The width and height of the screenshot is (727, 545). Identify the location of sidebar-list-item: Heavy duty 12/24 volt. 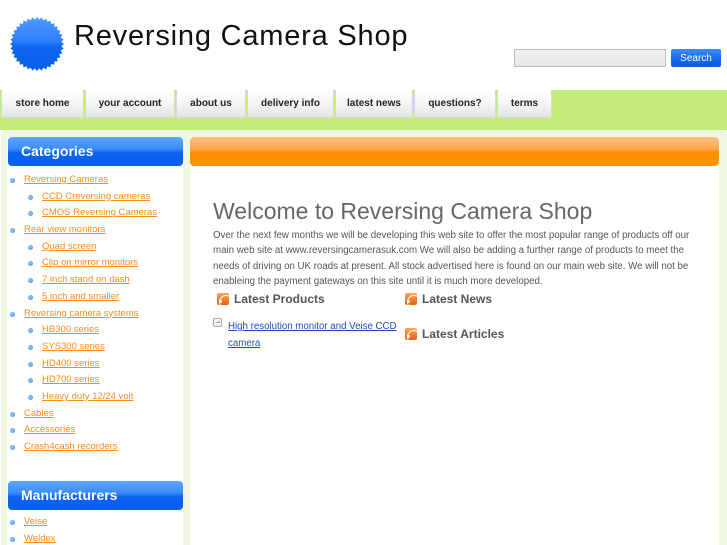
(82, 397).